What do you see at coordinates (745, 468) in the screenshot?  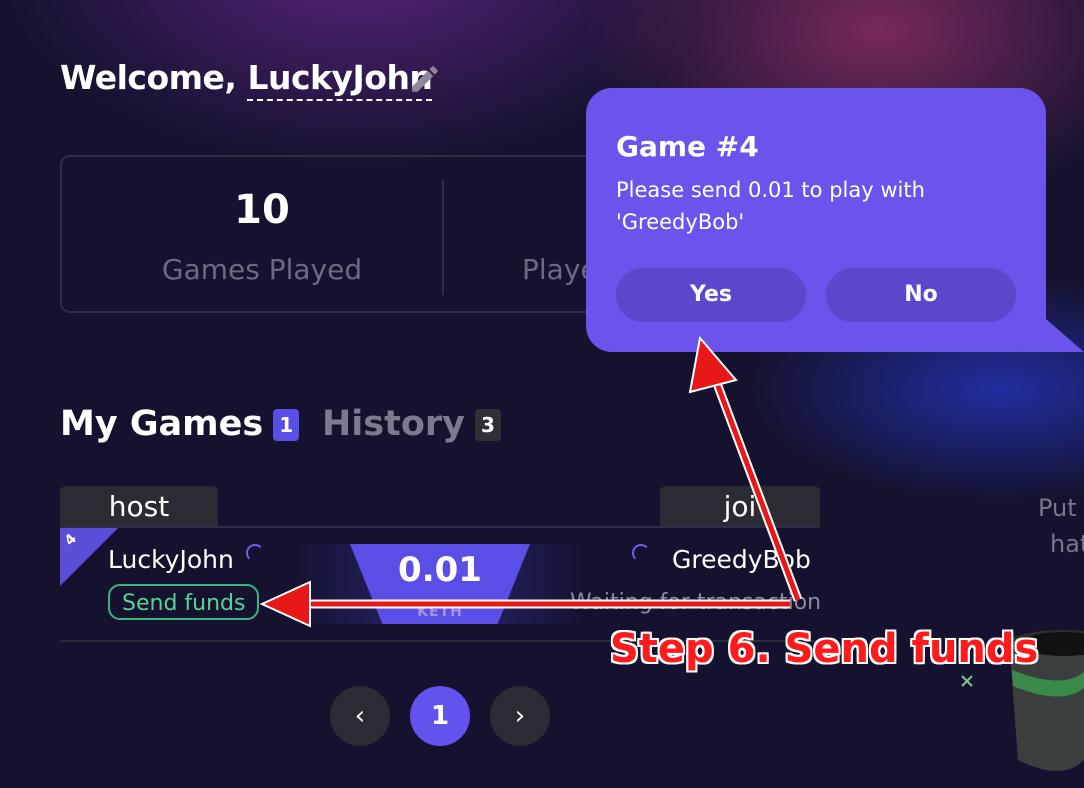 I see `arrow-to-modal` at bounding box center [745, 468].